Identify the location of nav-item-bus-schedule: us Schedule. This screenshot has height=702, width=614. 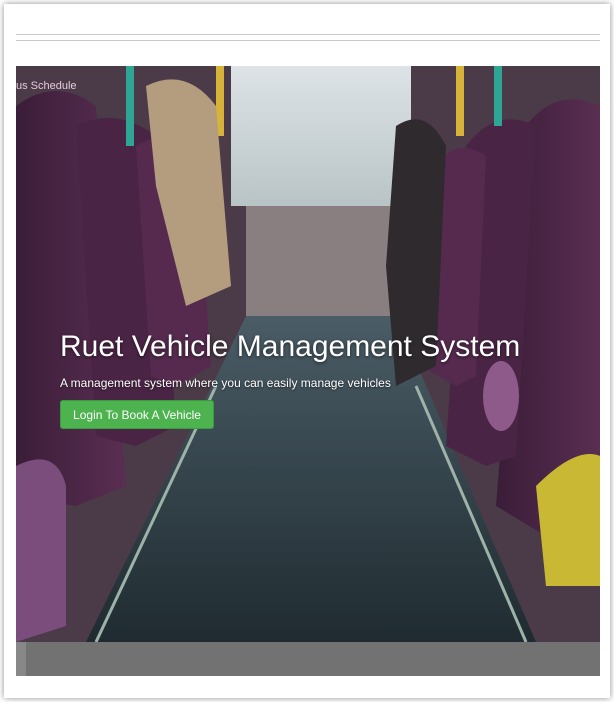
(46, 86).